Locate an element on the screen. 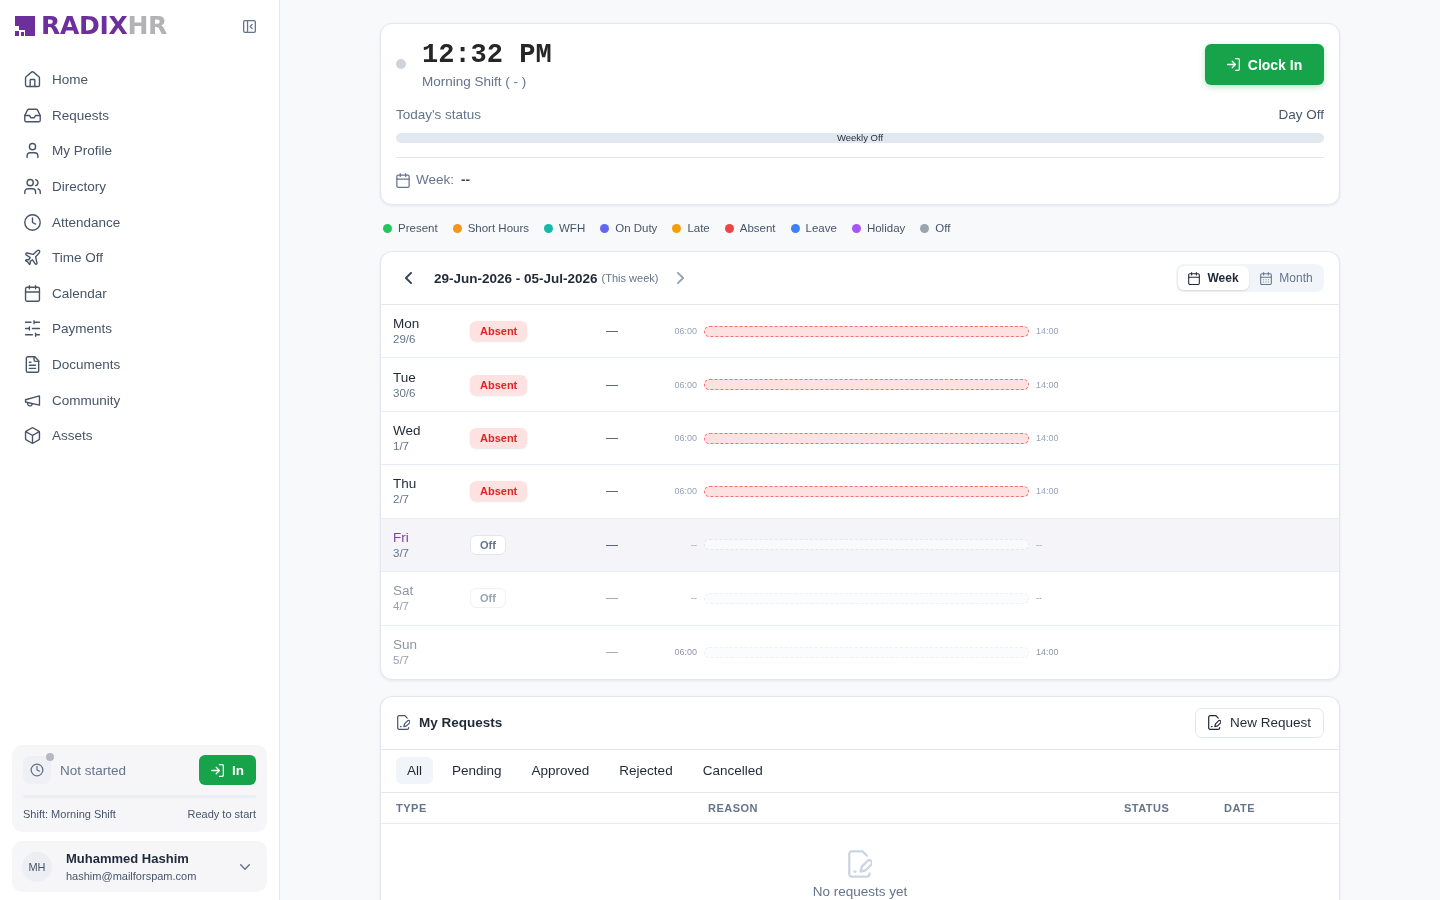 The width and height of the screenshot is (1440, 900). filter-tab: All is located at coordinates (414, 771).